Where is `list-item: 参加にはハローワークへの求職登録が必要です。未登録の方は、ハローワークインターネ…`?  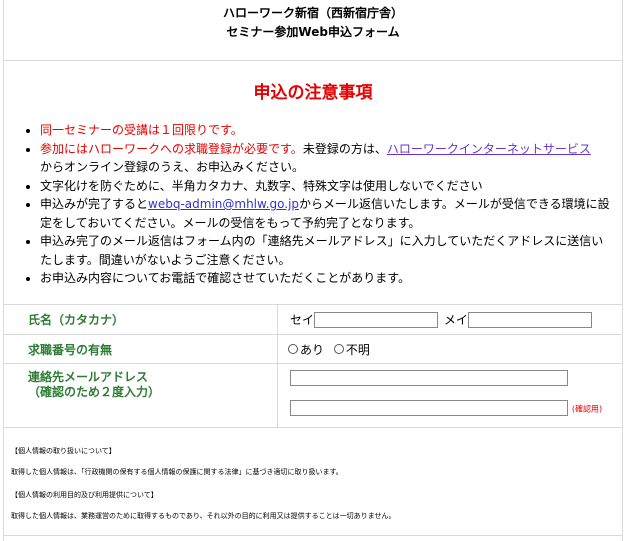 list-item: 参加にはハローワークへの求職登録が必要です。未登録の方は、ハローワークインターネ… is located at coordinates (326, 158).